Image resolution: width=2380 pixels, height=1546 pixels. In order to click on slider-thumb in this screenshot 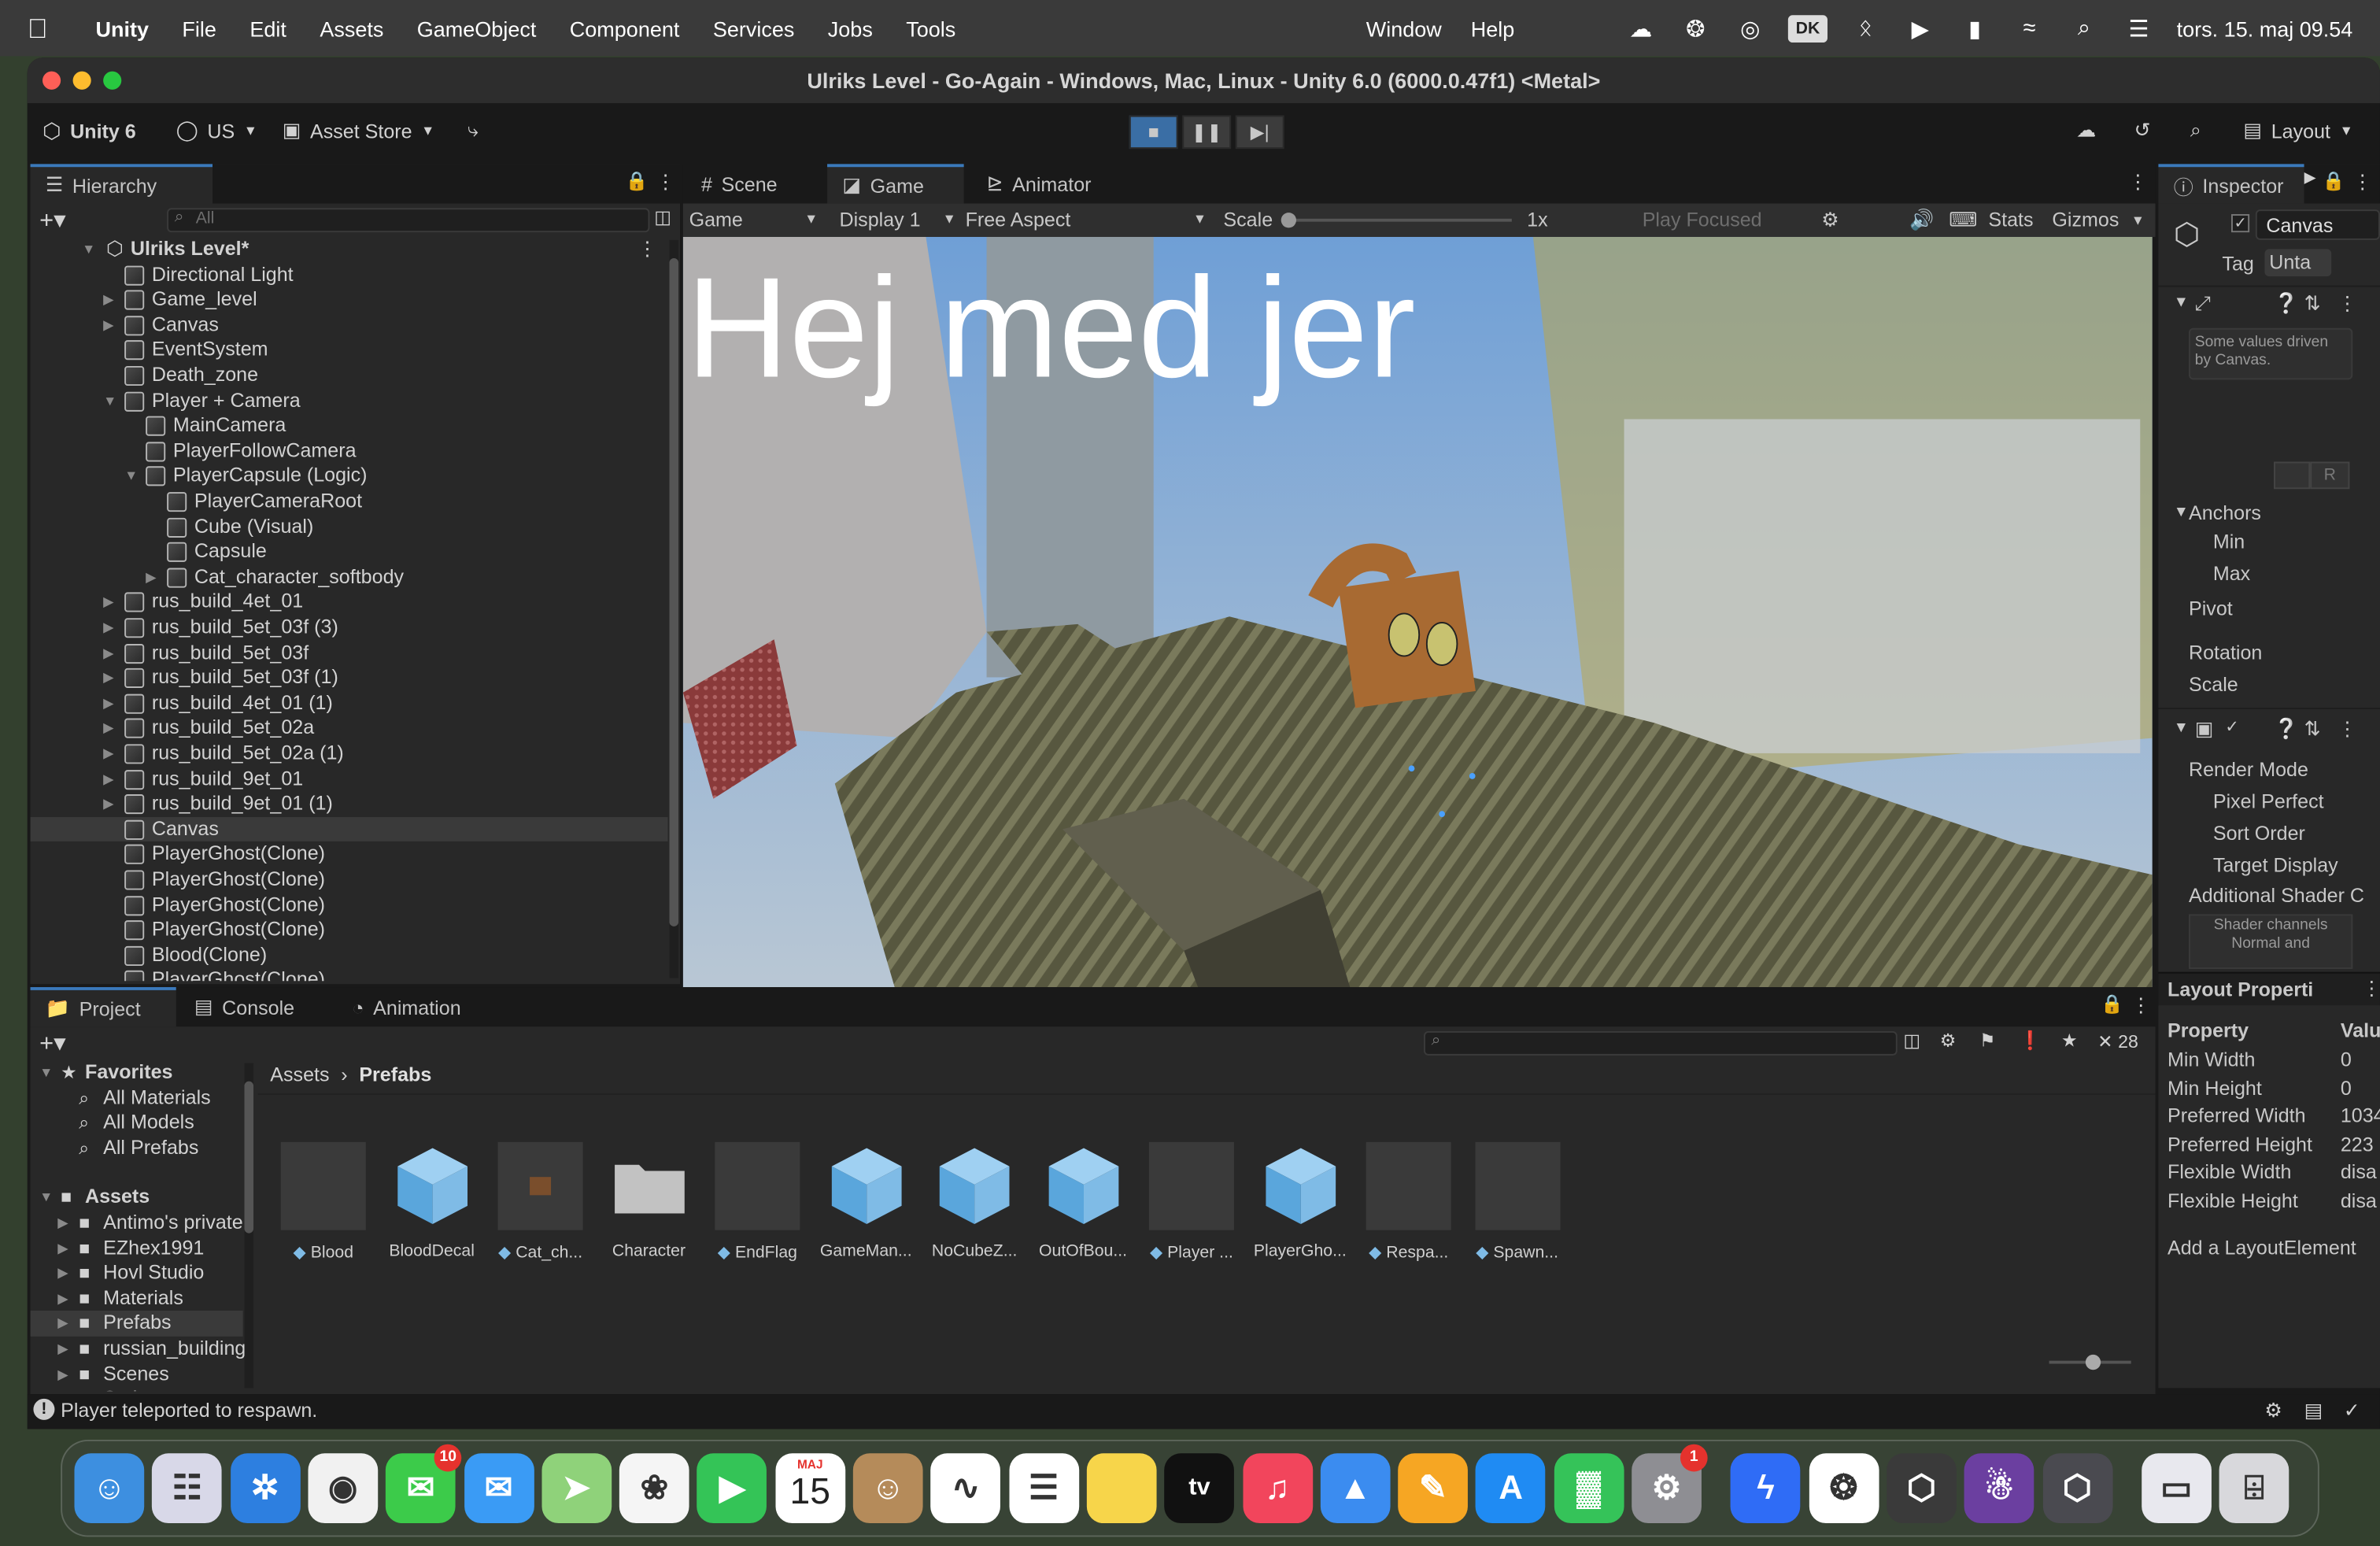, I will do `click(2093, 1362)`.